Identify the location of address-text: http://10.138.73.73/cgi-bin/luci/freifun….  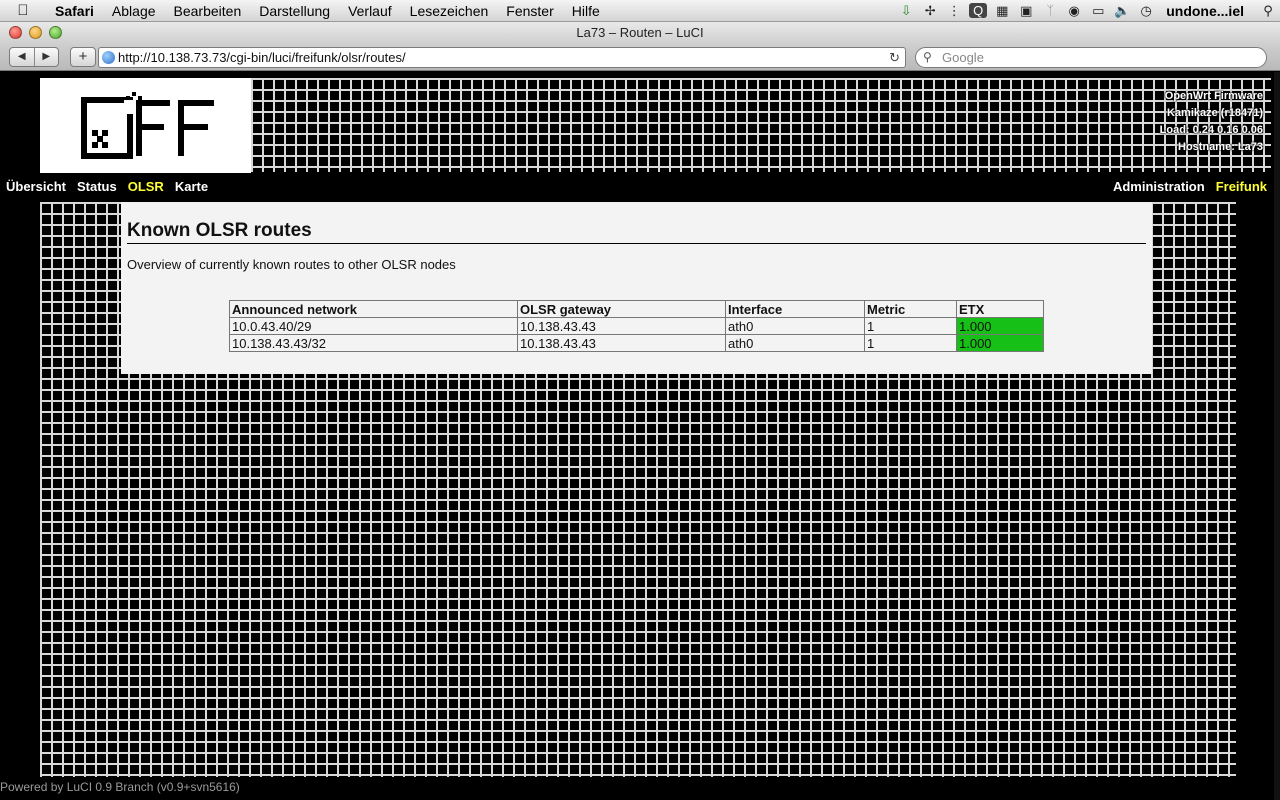
(262, 57).